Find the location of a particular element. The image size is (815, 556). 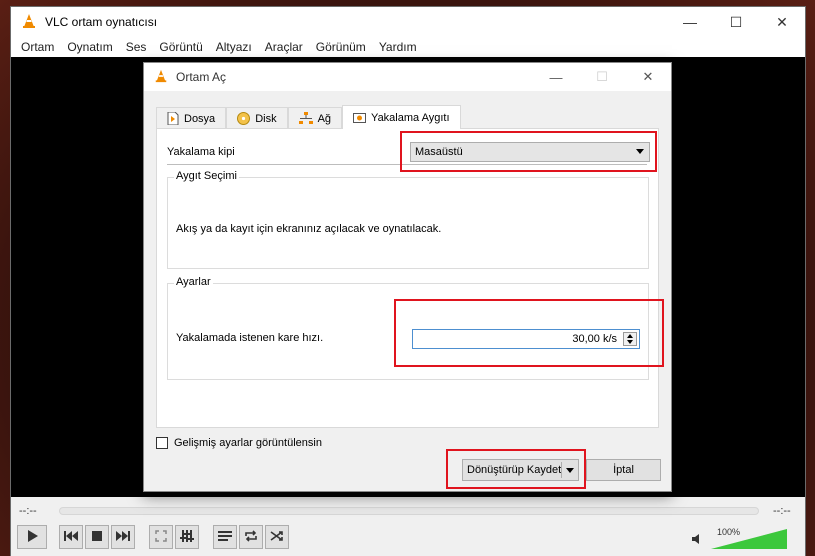

stop-icon is located at coordinates (97, 537).